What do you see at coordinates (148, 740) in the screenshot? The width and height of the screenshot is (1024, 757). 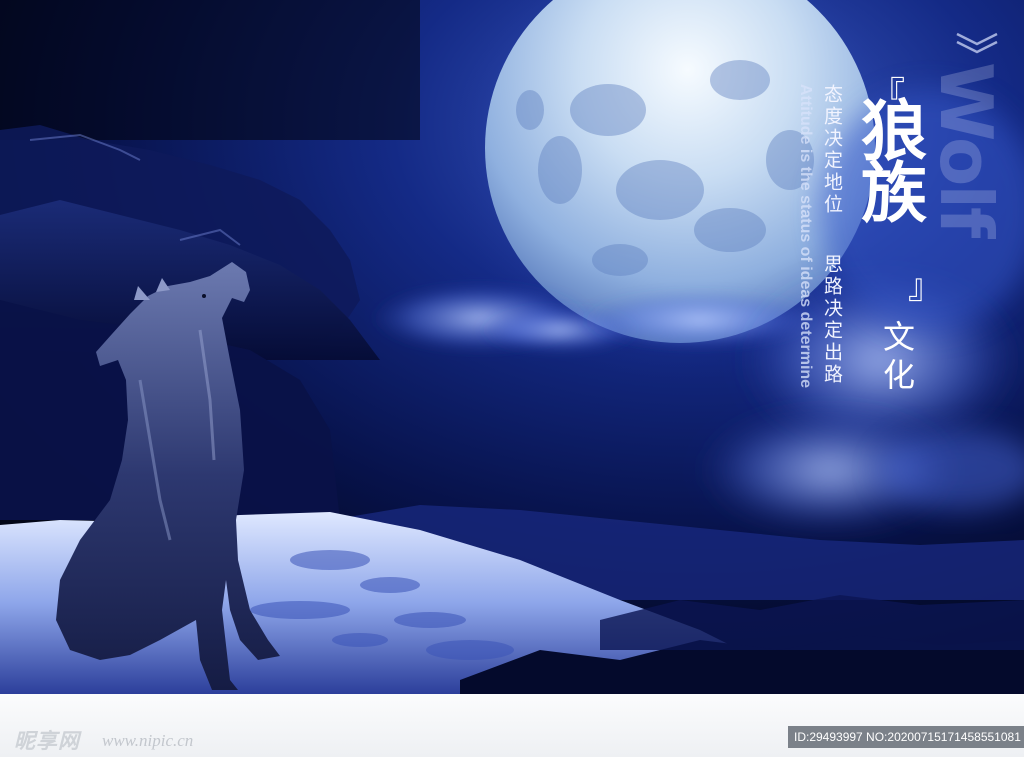 I see `site-url: www.nipic.cn` at bounding box center [148, 740].